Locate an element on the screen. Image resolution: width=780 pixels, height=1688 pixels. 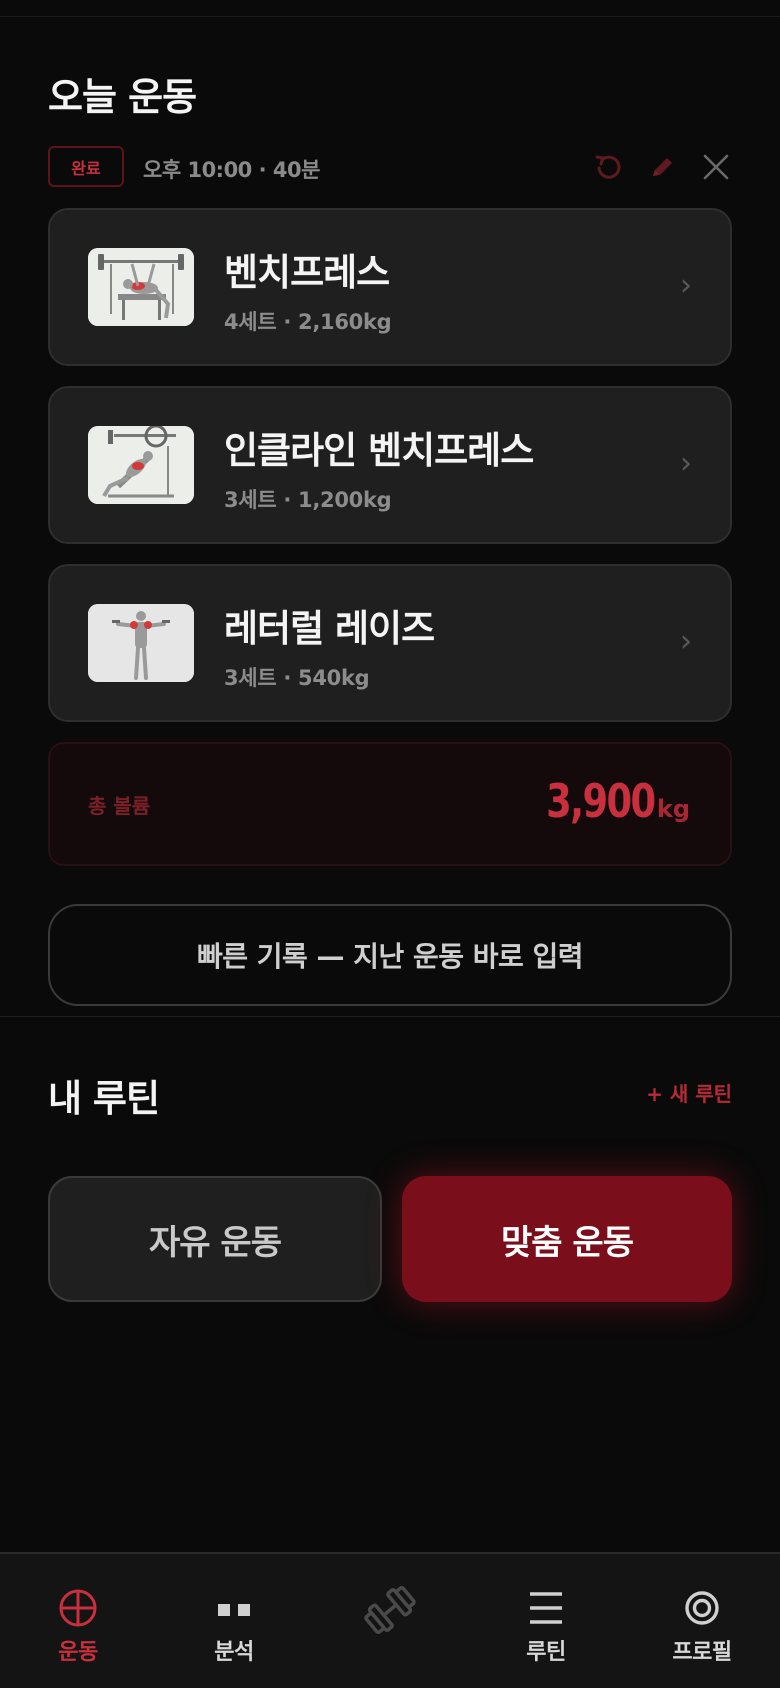
exercise-meta: 3세트 · 1,200kg is located at coordinates (308, 500).